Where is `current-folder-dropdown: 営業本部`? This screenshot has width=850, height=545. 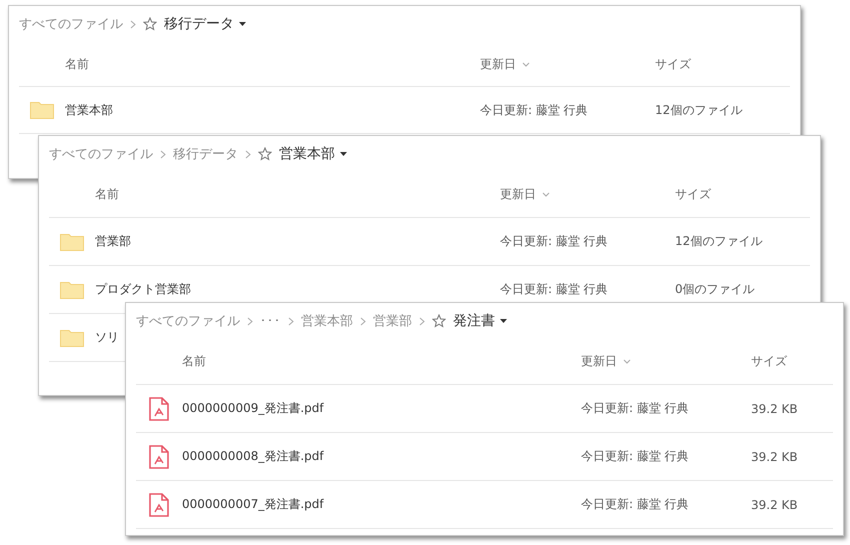
current-folder-dropdown: 営業本部 is located at coordinates (313, 154).